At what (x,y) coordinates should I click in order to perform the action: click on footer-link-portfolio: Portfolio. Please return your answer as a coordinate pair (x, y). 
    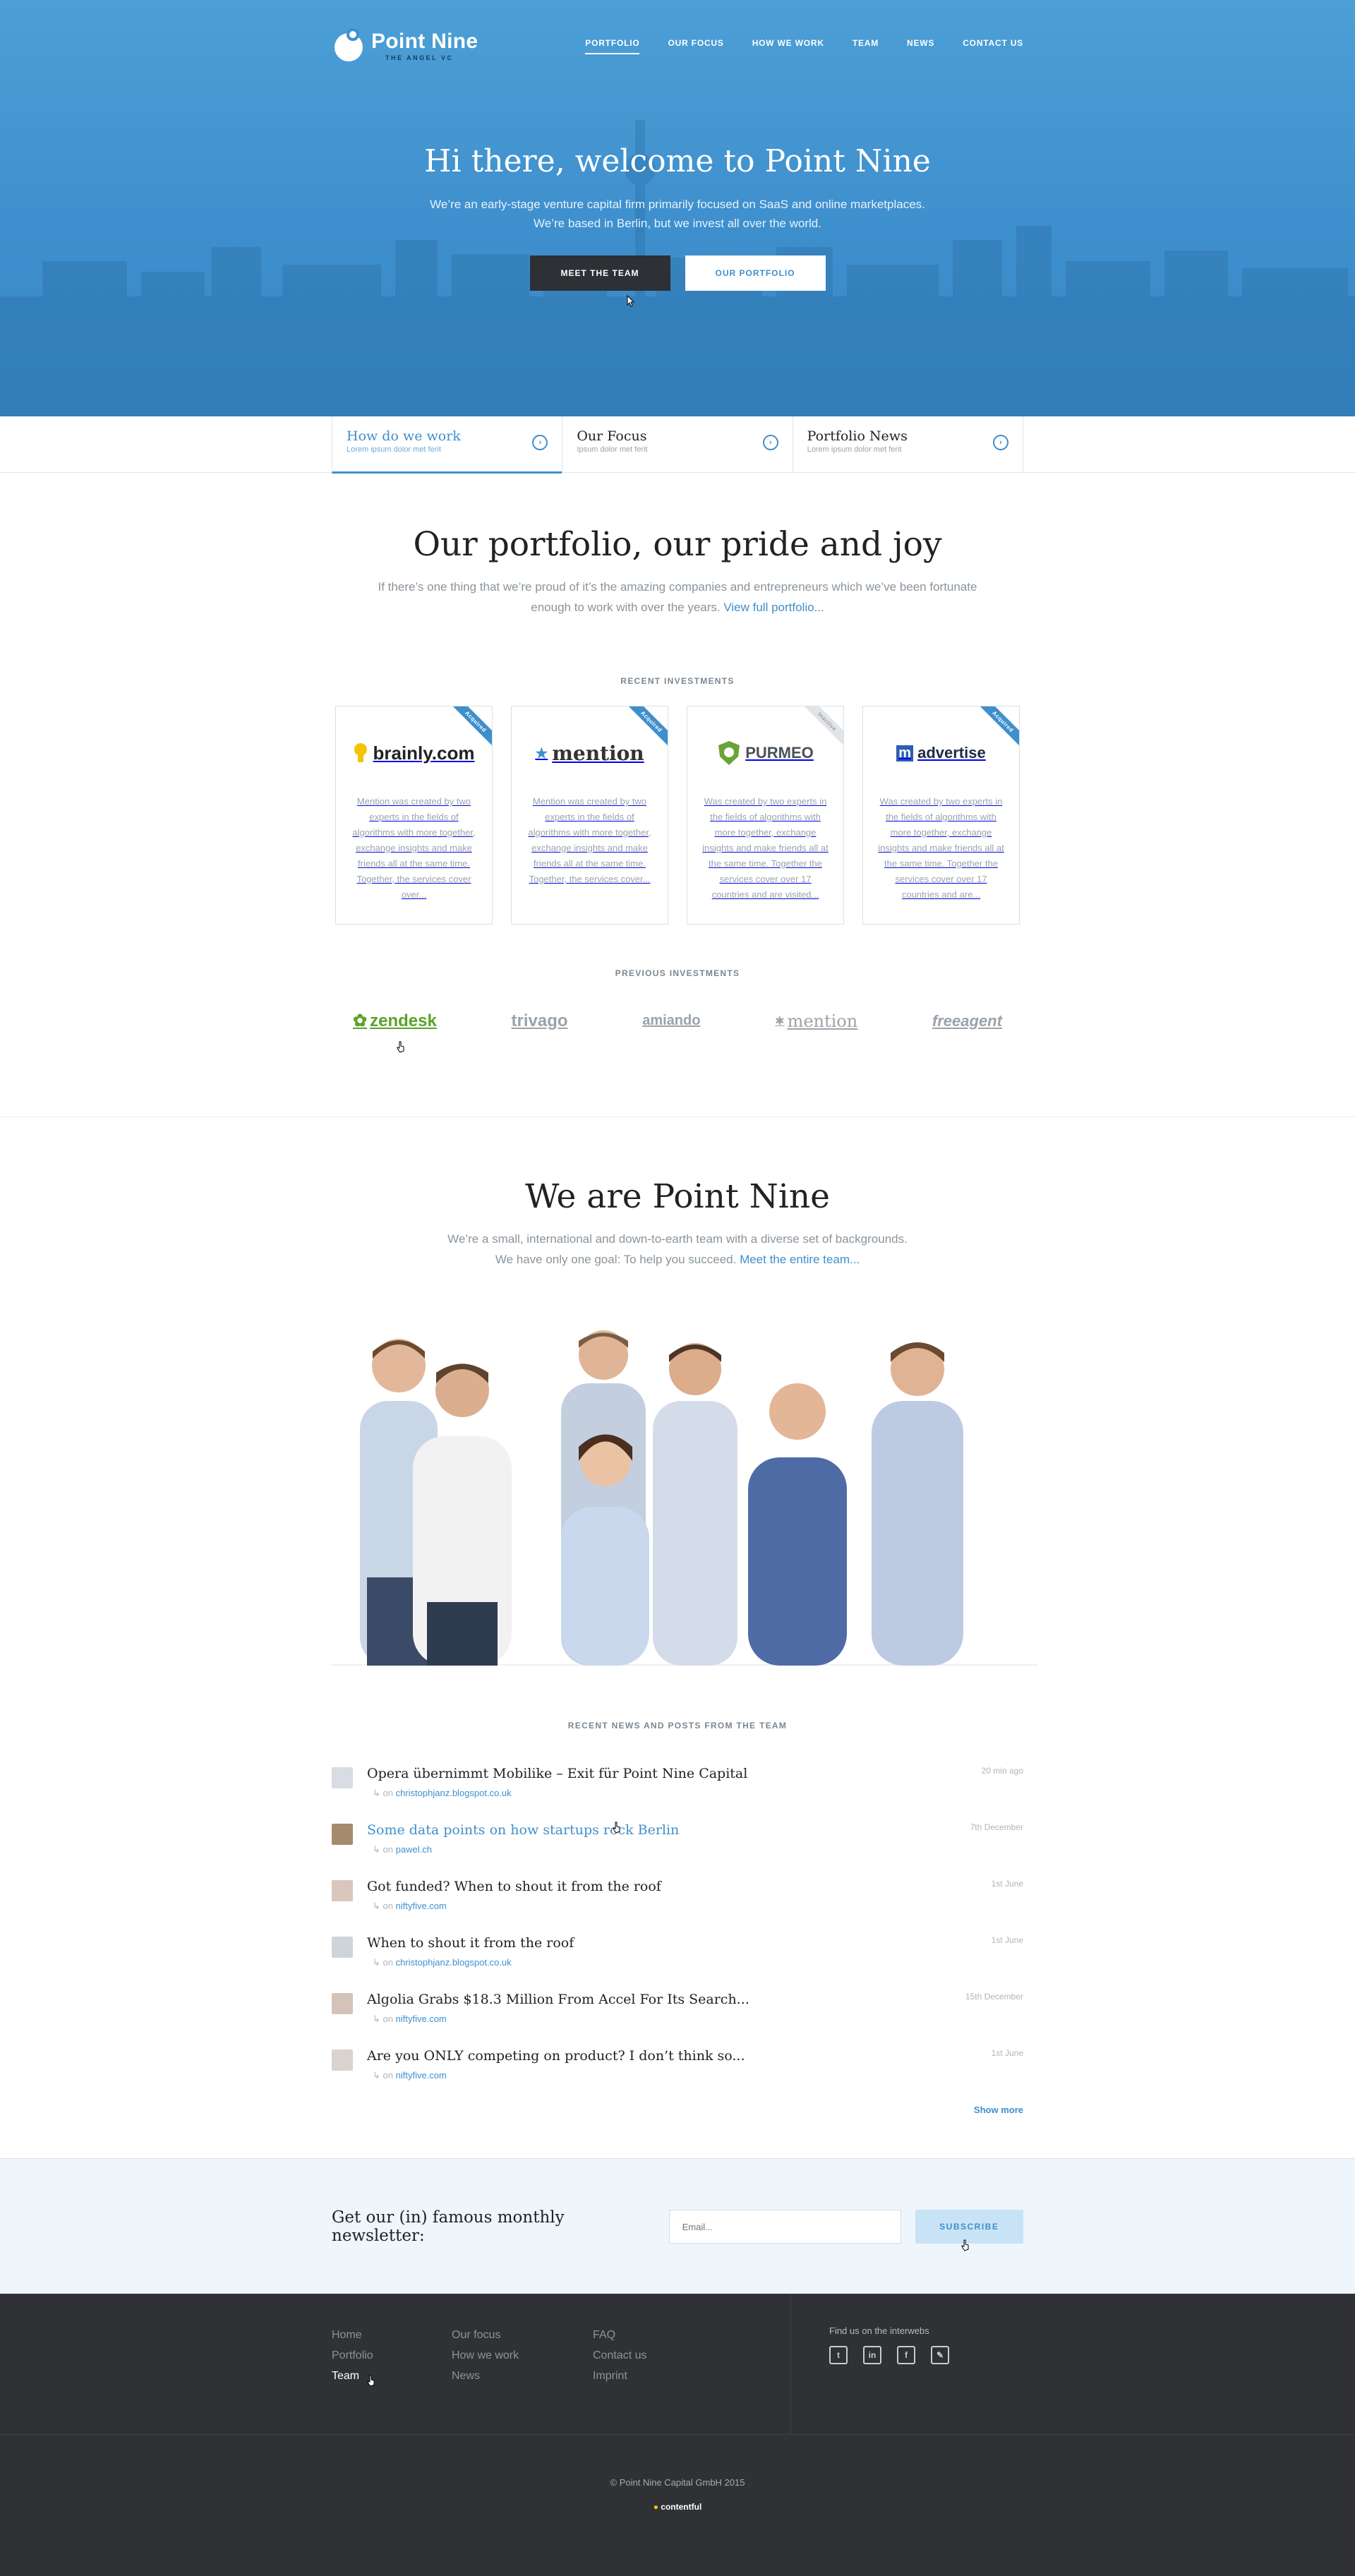
    Looking at the image, I should click on (392, 2355).